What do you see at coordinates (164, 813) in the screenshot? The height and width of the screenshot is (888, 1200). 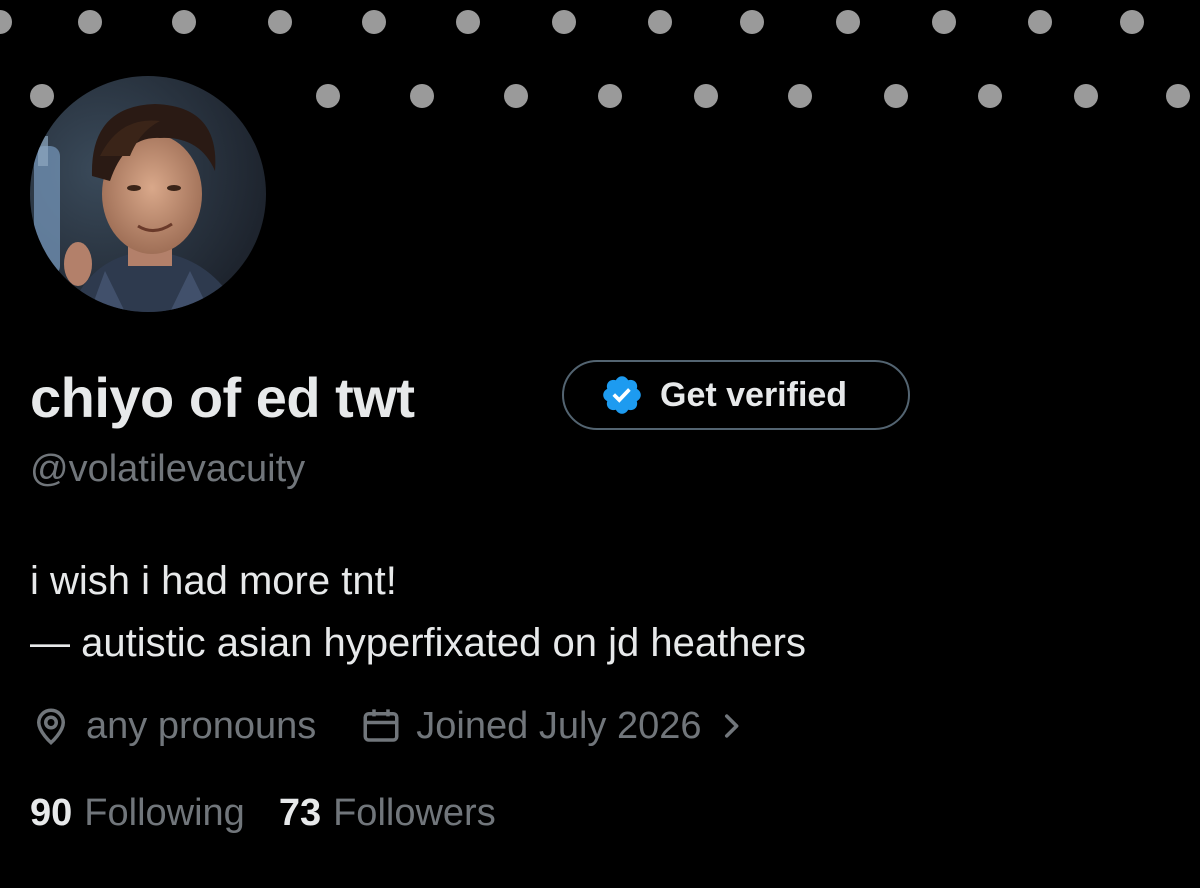 I see `following-label: Following` at bounding box center [164, 813].